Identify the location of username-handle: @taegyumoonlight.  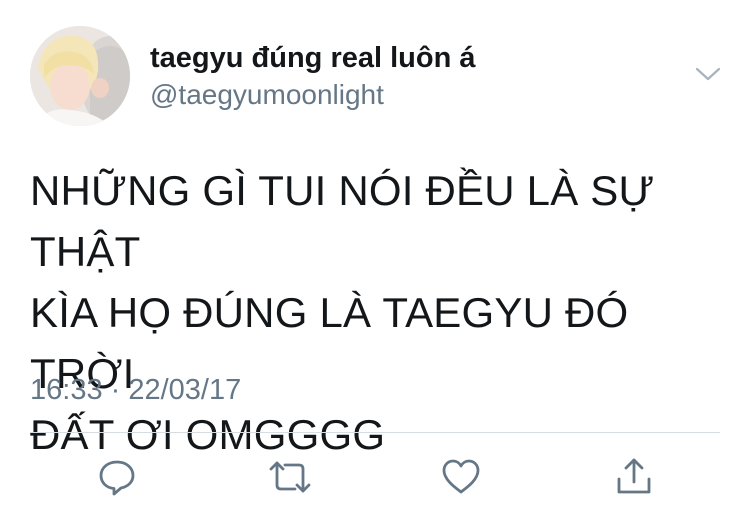
(267, 95).